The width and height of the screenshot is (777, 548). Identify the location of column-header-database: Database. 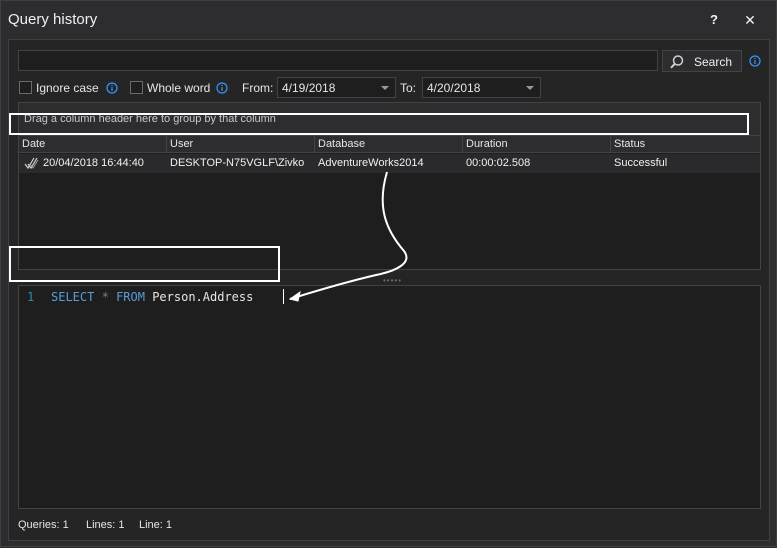
(389, 144).